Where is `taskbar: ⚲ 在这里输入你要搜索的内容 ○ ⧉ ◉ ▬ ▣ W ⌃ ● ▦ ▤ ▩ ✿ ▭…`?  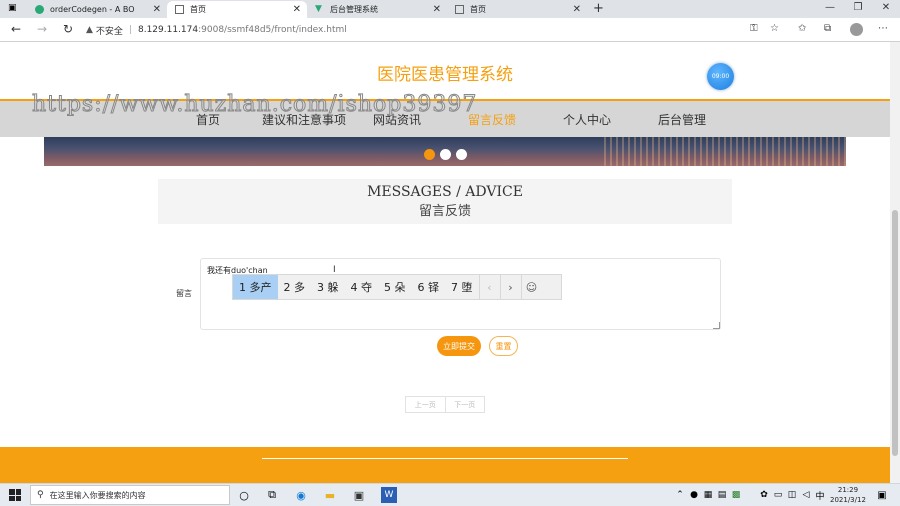 taskbar: ⚲ 在这里输入你要搜索的内容 ○ ⧉ ◉ ▬ ▣ W ⌃ ● ▦ ▤ ▩ ✿ ▭… is located at coordinates (450, 494).